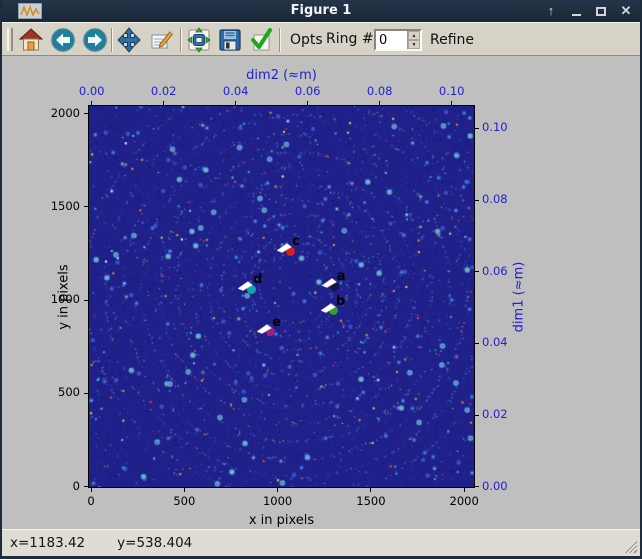 Image resolution: width=642 pixels, height=559 pixels. I want to click on top-tick-label: 0.02, so click(163, 91).